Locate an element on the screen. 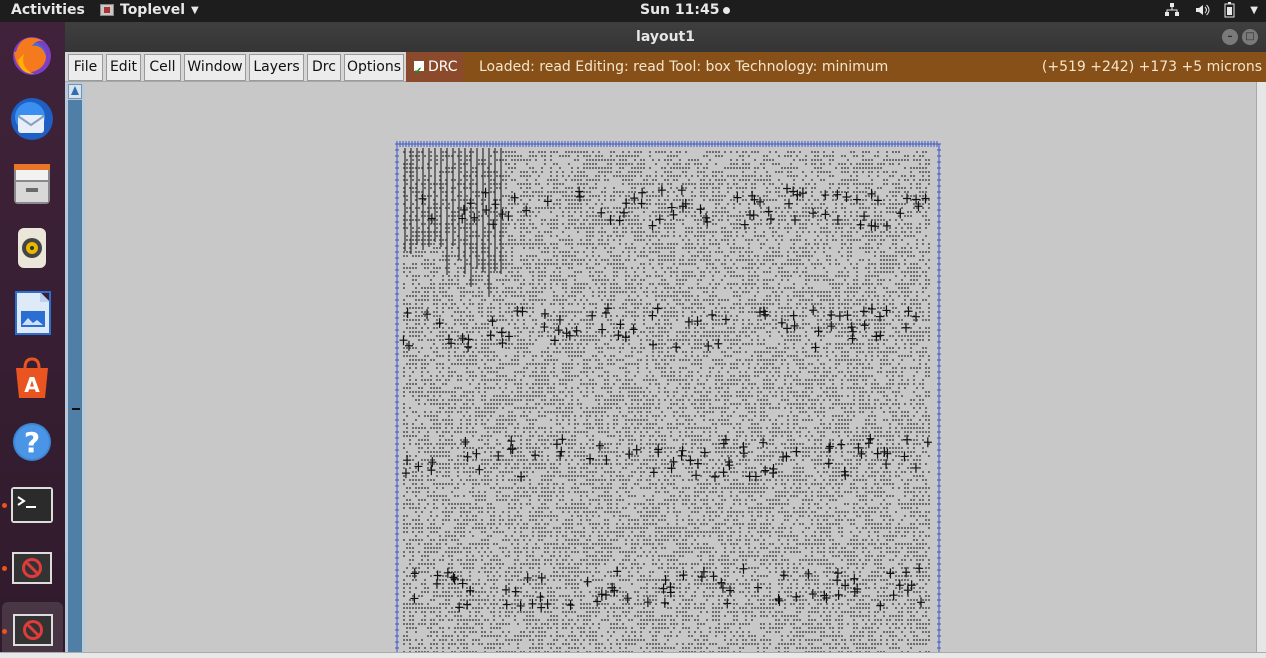 The width and height of the screenshot is (1266, 658). dock-files is located at coordinates (32, 184).